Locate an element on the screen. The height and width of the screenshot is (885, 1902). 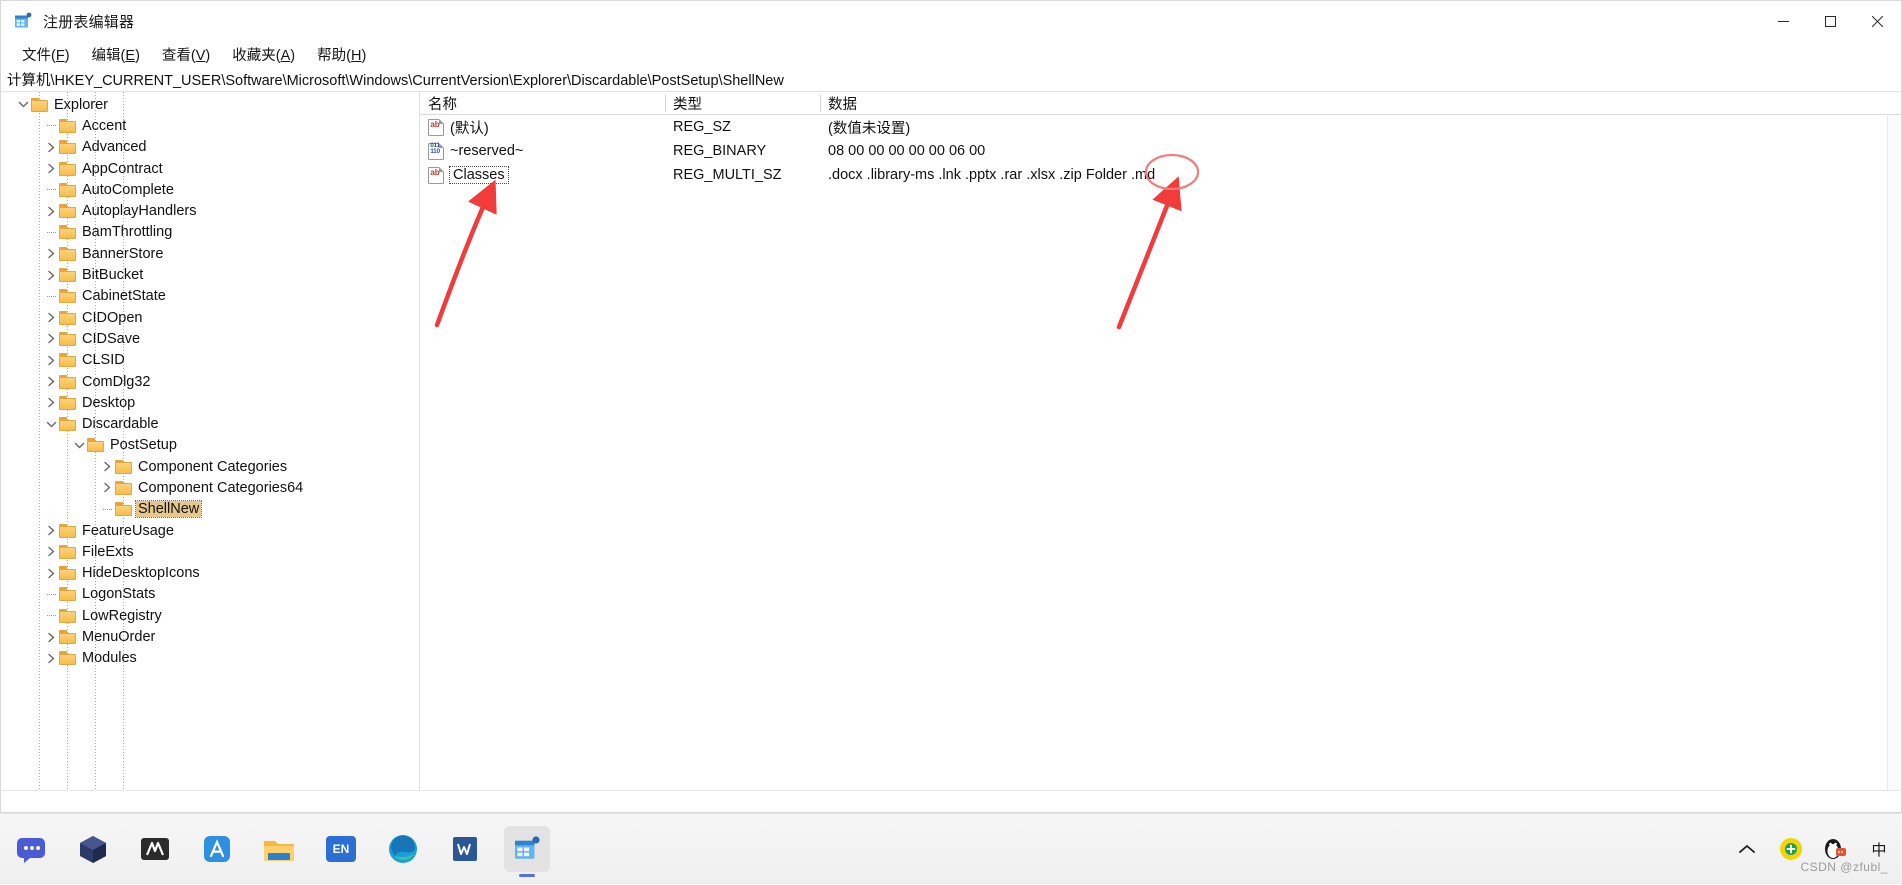
tree-item-fileexts: FileExts is located at coordinates (210, 551).